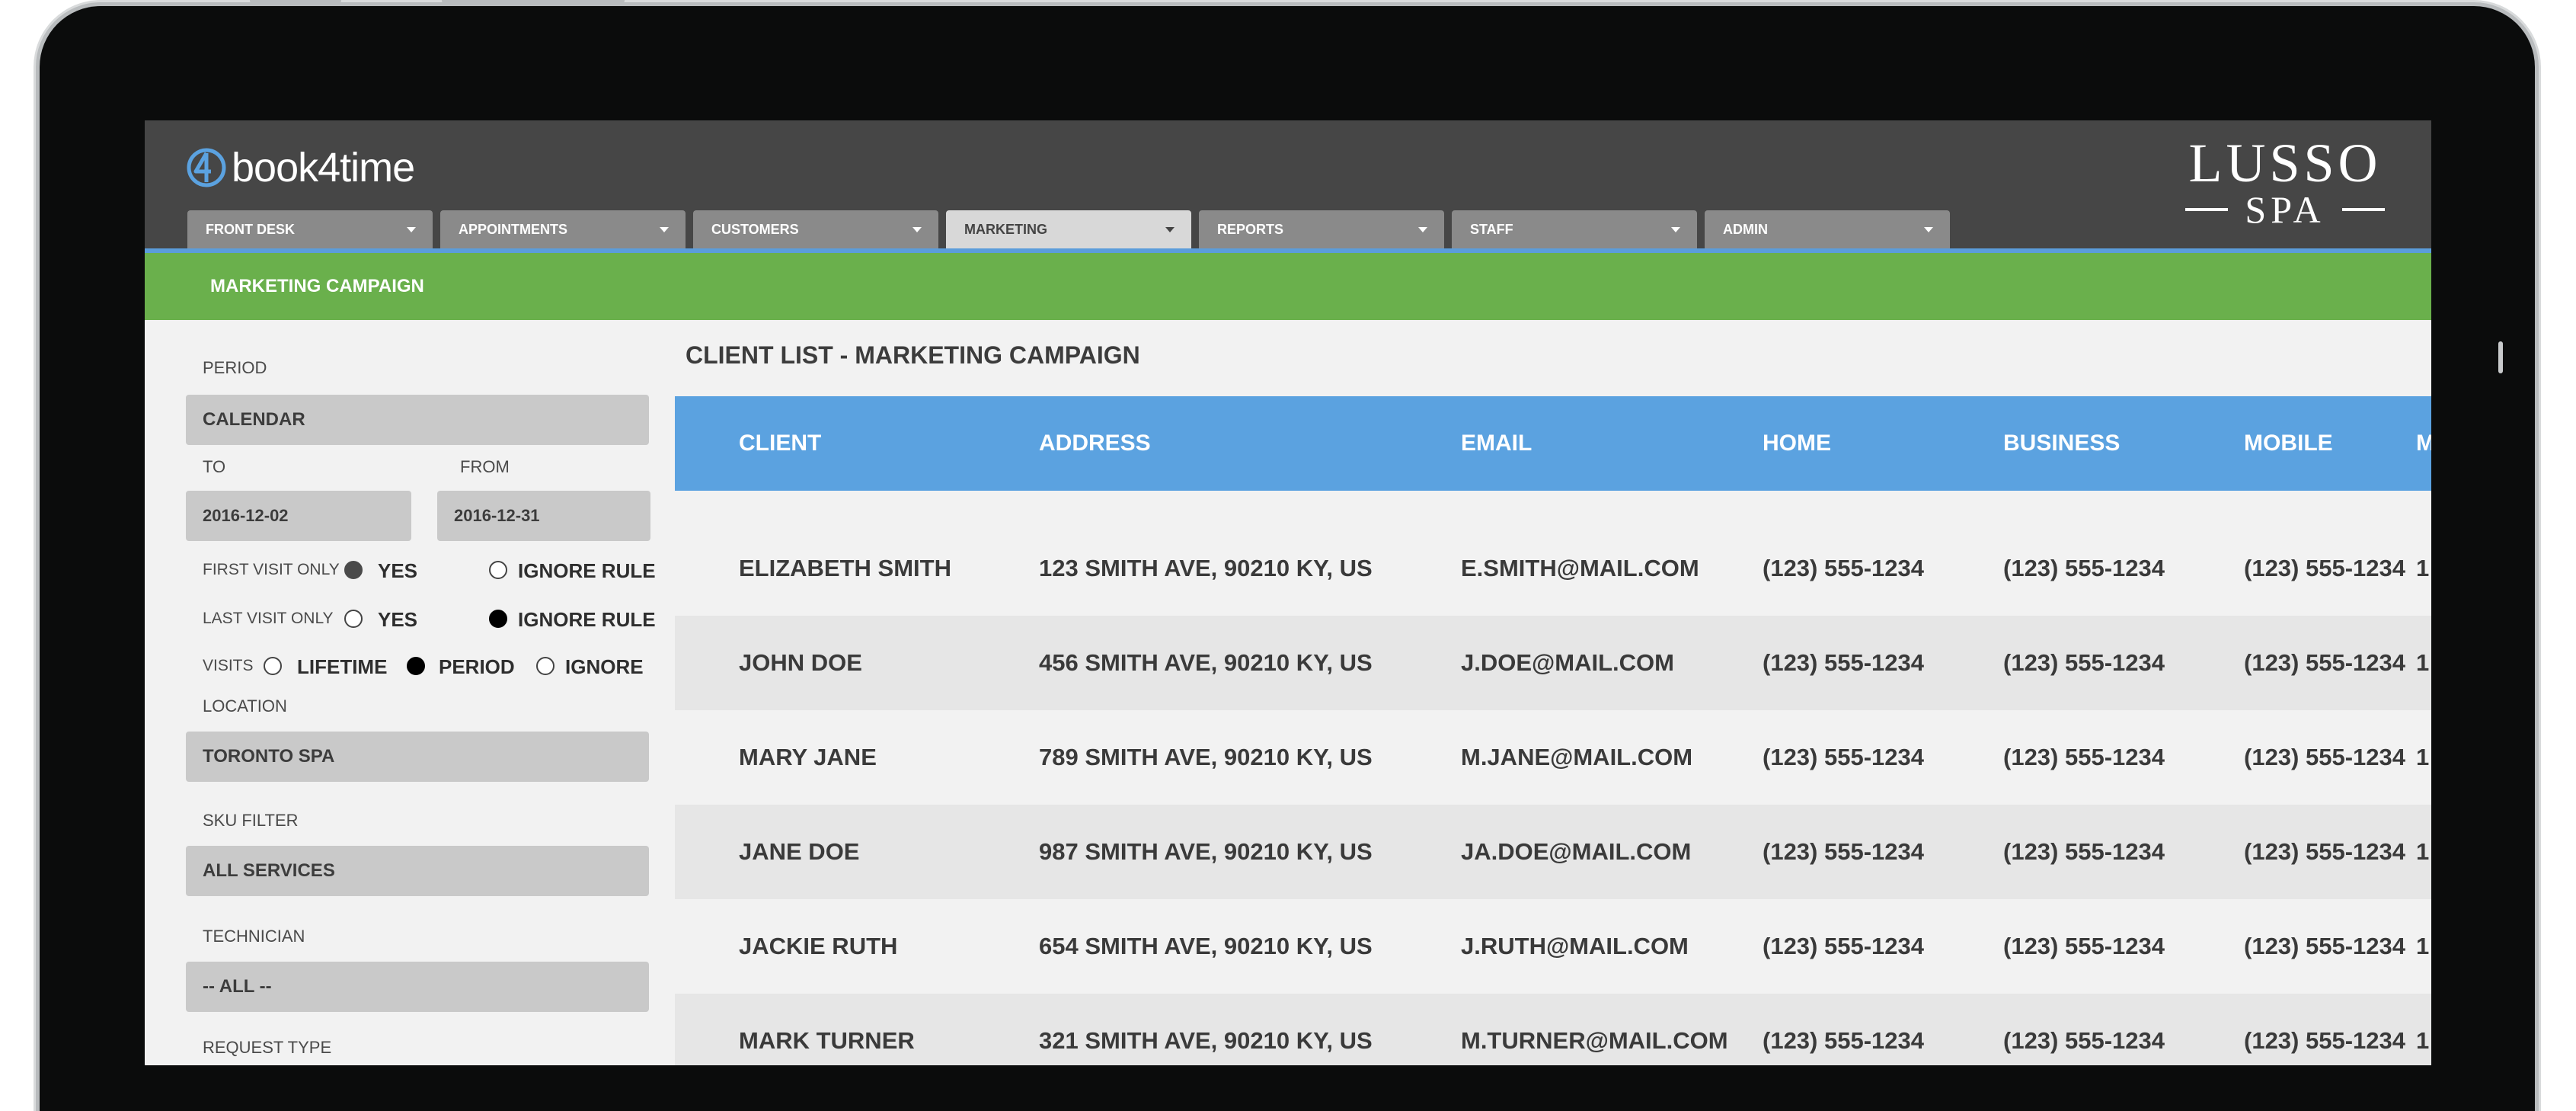  I want to click on visits-lifetime-radio, so click(273, 666).